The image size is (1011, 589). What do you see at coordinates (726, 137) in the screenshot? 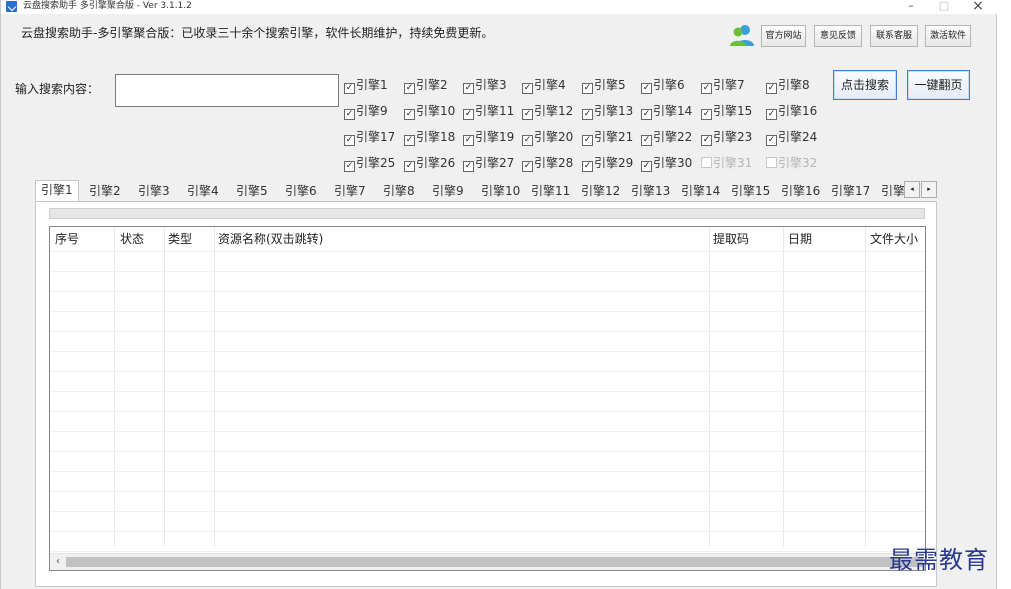
I see `engine-checkbox-23: ✓ 引擎23` at bounding box center [726, 137].